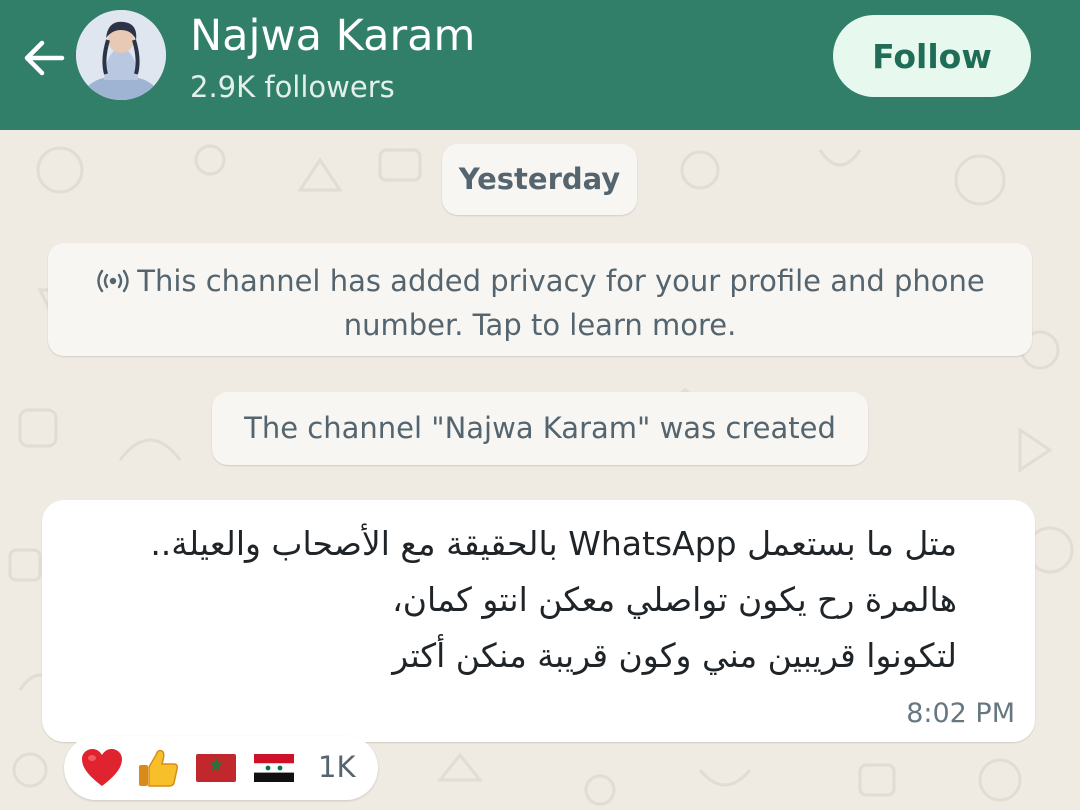 The width and height of the screenshot is (1080, 810). I want to click on message-timestamp: 8:02 PM, so click(960, 713).